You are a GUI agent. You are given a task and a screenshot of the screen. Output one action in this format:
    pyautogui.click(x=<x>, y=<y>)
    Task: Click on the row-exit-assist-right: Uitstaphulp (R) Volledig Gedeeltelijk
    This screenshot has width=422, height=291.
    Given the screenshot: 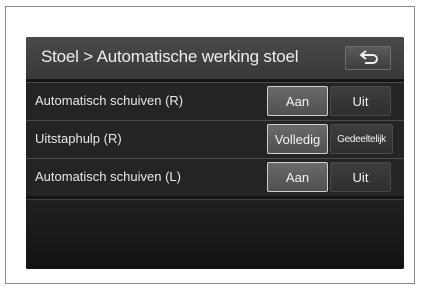 What is the action you would take?
    pyautogui.click(x=215, y=139)
    